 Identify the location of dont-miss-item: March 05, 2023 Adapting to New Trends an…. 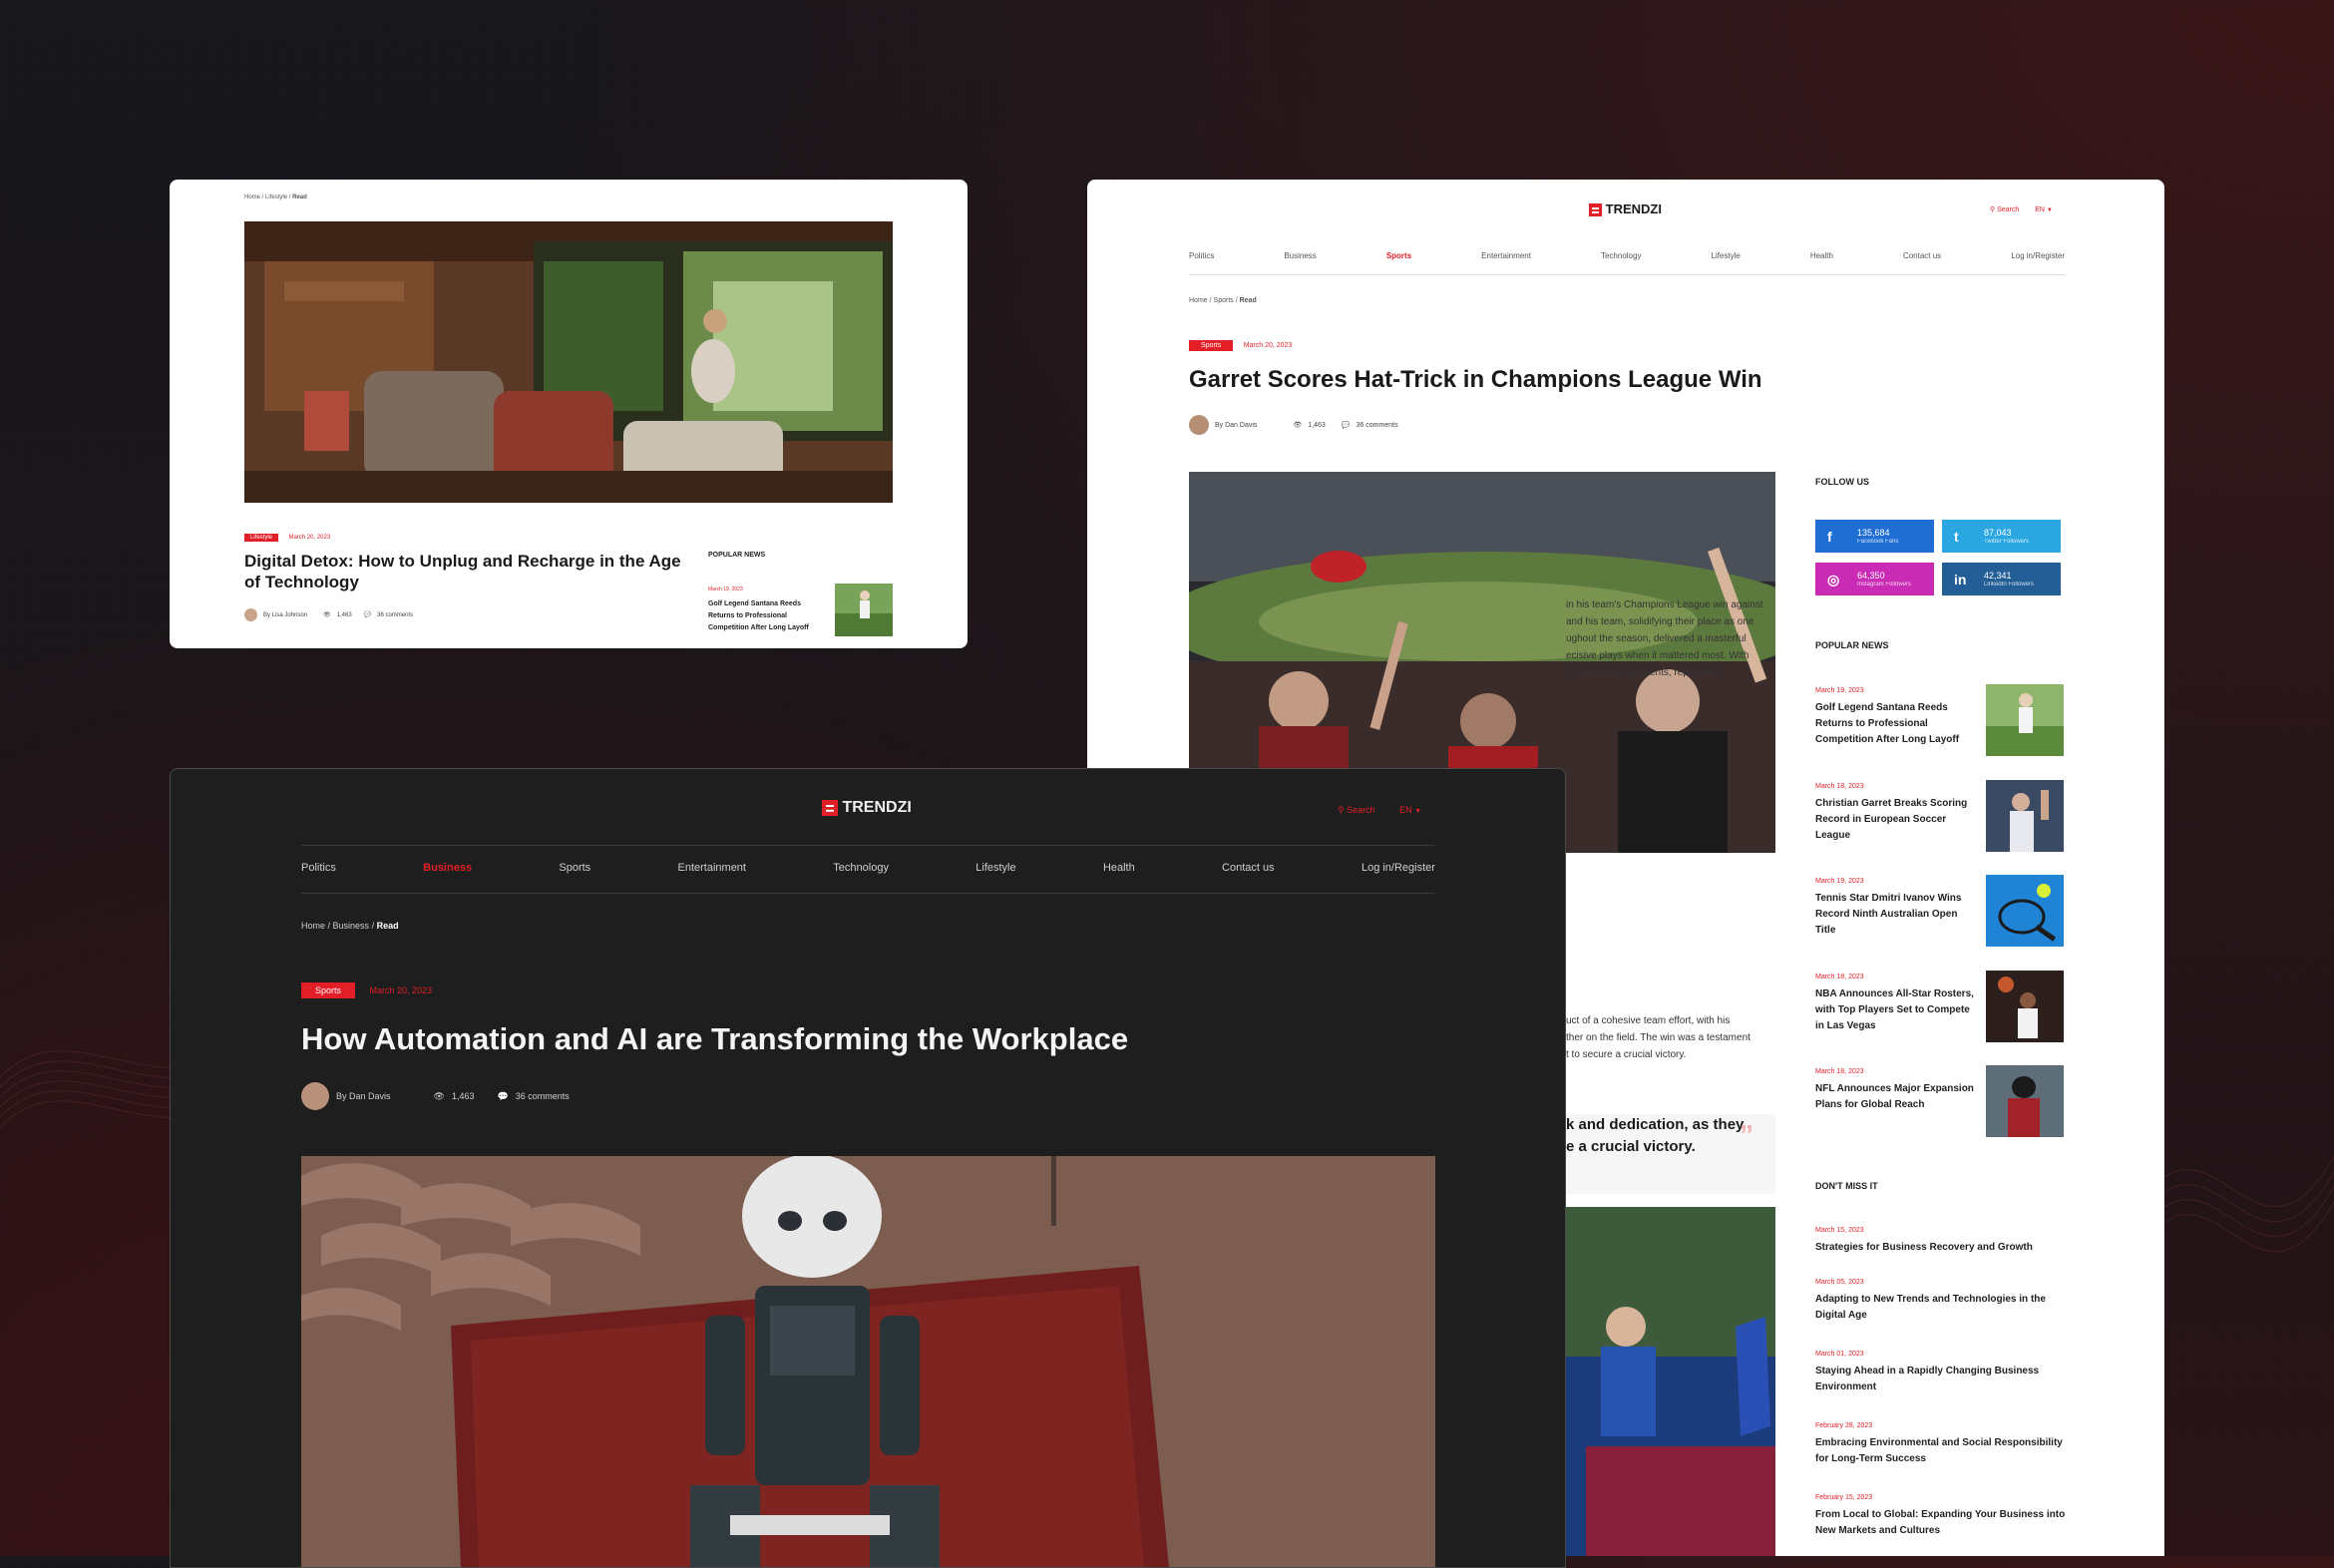
(1942, 1315).